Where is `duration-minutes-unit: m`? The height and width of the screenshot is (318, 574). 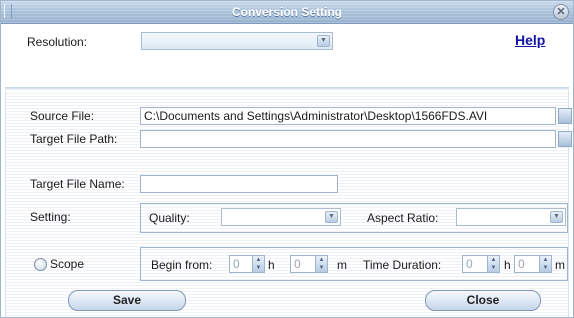
duration-minutes-unit: m is located at coordinates (560, 265).